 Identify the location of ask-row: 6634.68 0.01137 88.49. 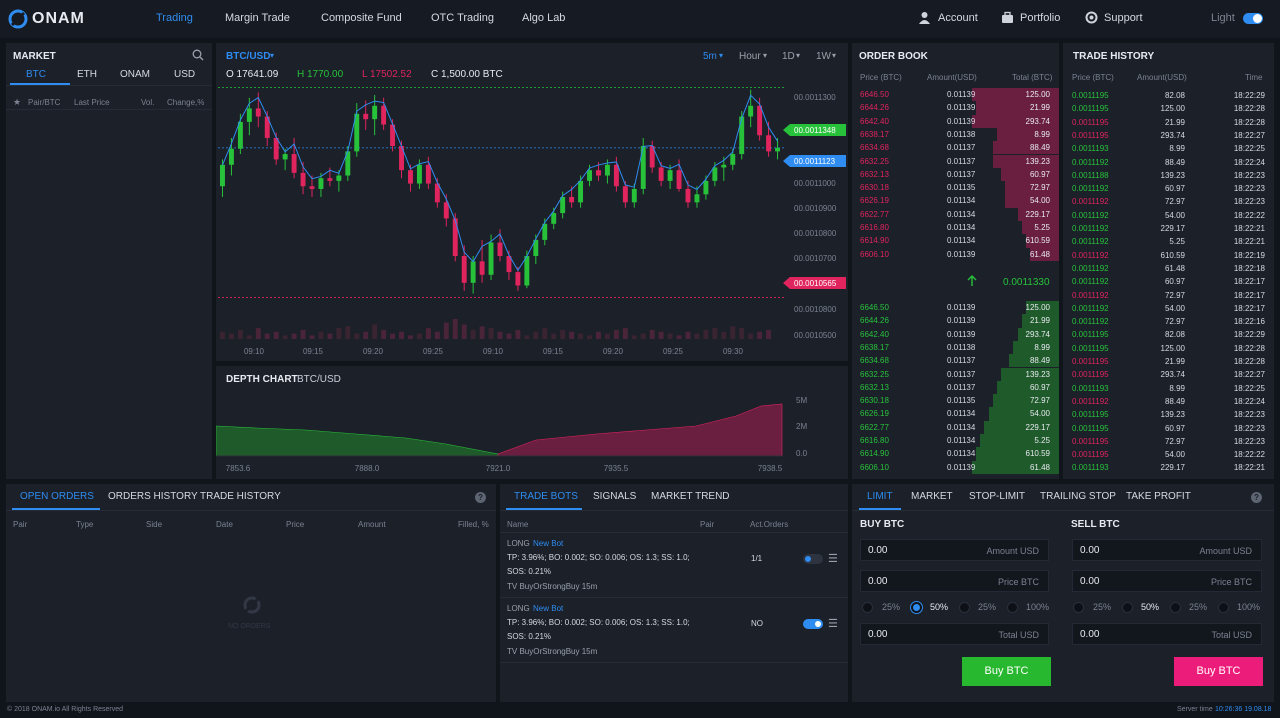
(955, 148).